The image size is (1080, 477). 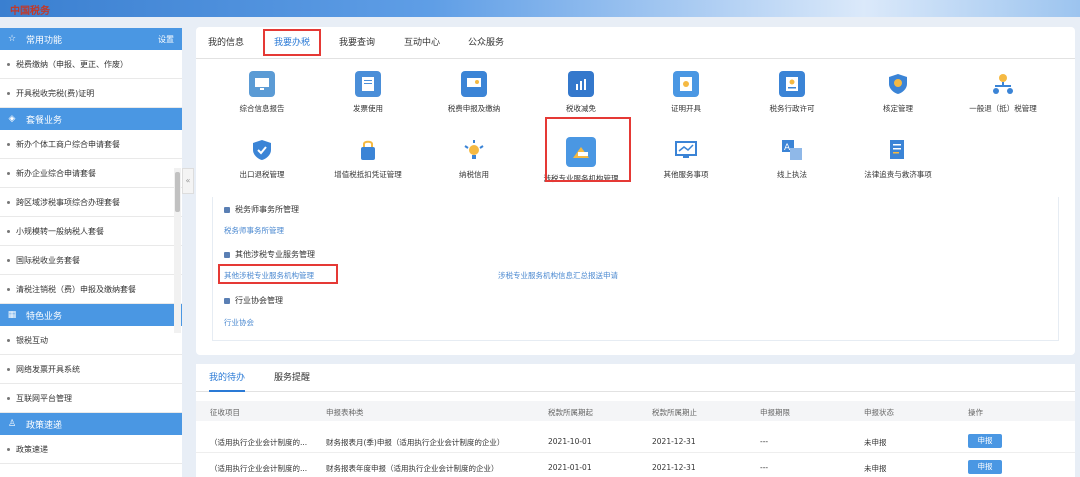 I want to click on tile-legal-remedy: 法律追责与救济事项, so click(x=898, y=158).